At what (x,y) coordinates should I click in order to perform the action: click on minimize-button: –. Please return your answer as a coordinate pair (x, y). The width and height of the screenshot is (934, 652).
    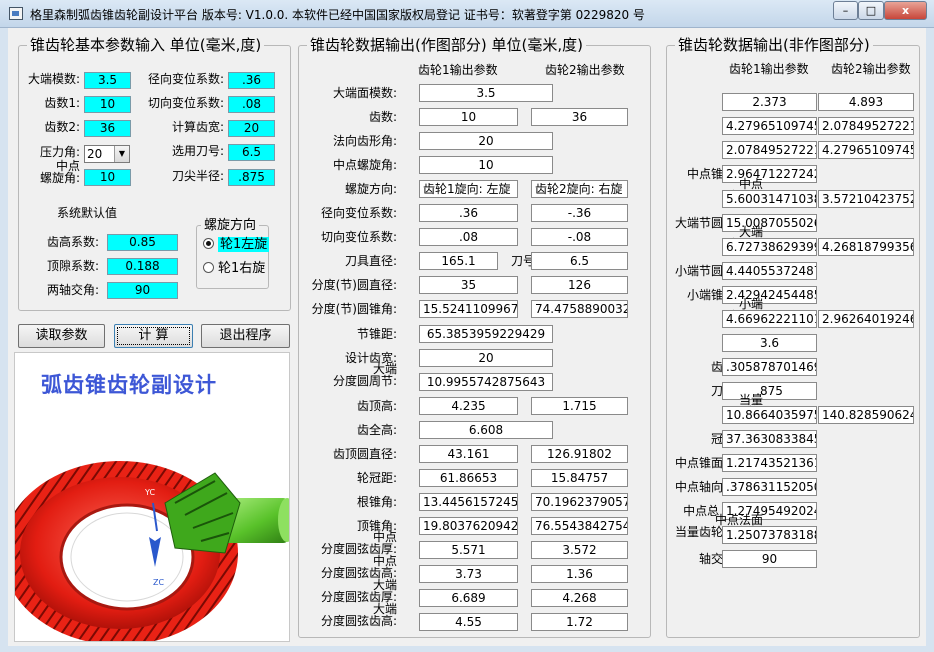
    Looking at the image, I should click on (845, 10).